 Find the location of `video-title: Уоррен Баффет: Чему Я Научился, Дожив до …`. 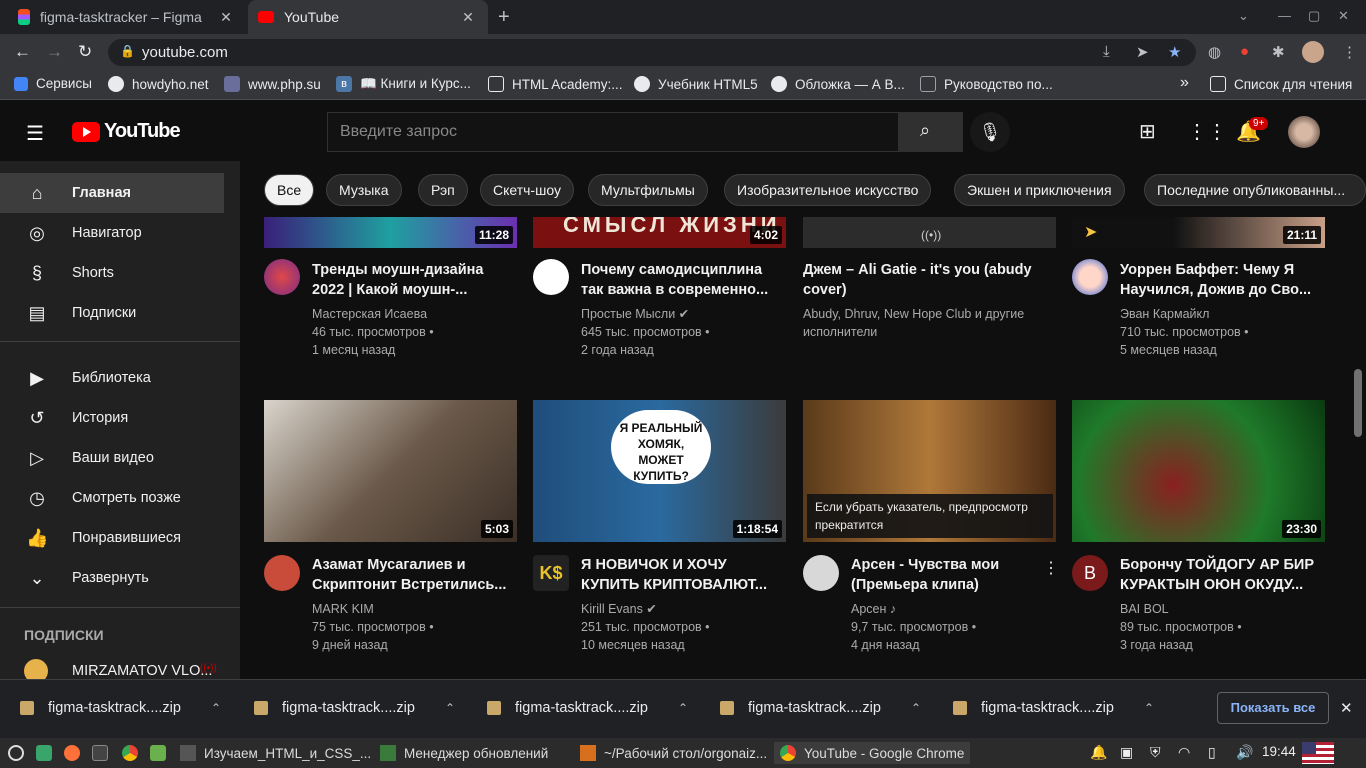

video-title: Уоррен Баффет: Чему Я Научился, Дожив до … is located at coordinates (1220, 280).